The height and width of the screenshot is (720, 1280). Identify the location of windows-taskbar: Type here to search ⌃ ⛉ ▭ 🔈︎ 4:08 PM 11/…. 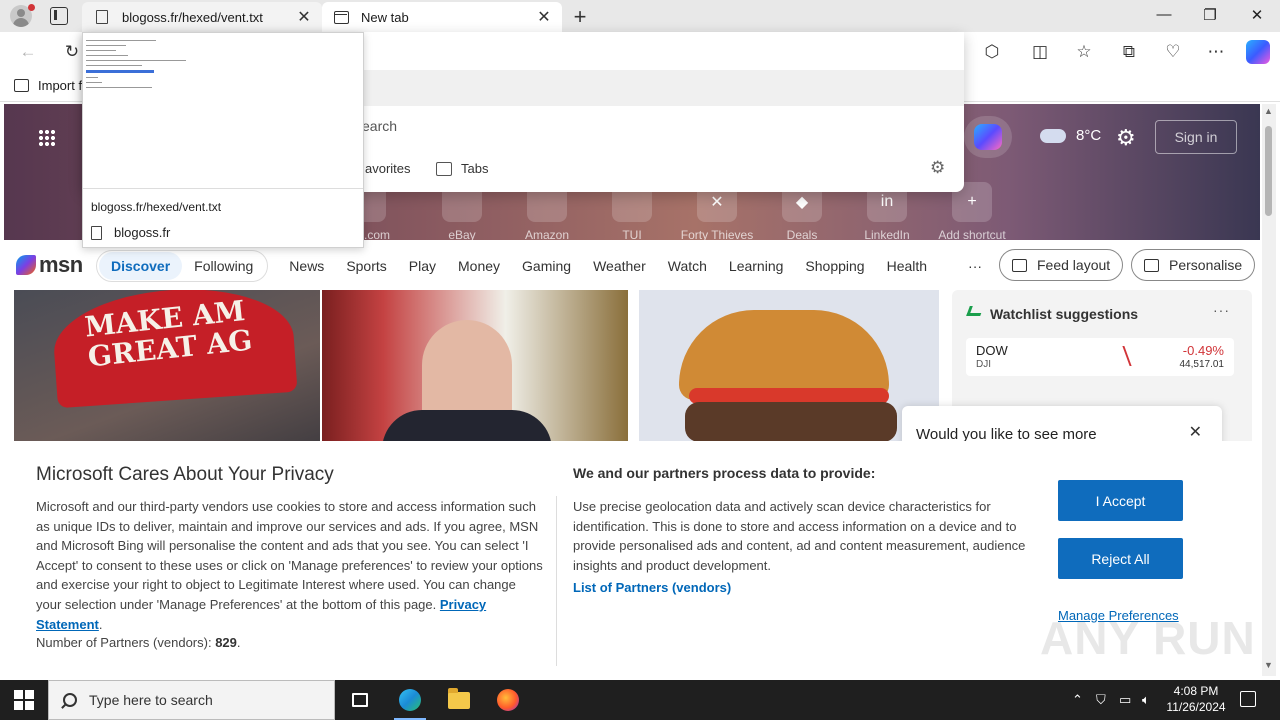
(640, 700).